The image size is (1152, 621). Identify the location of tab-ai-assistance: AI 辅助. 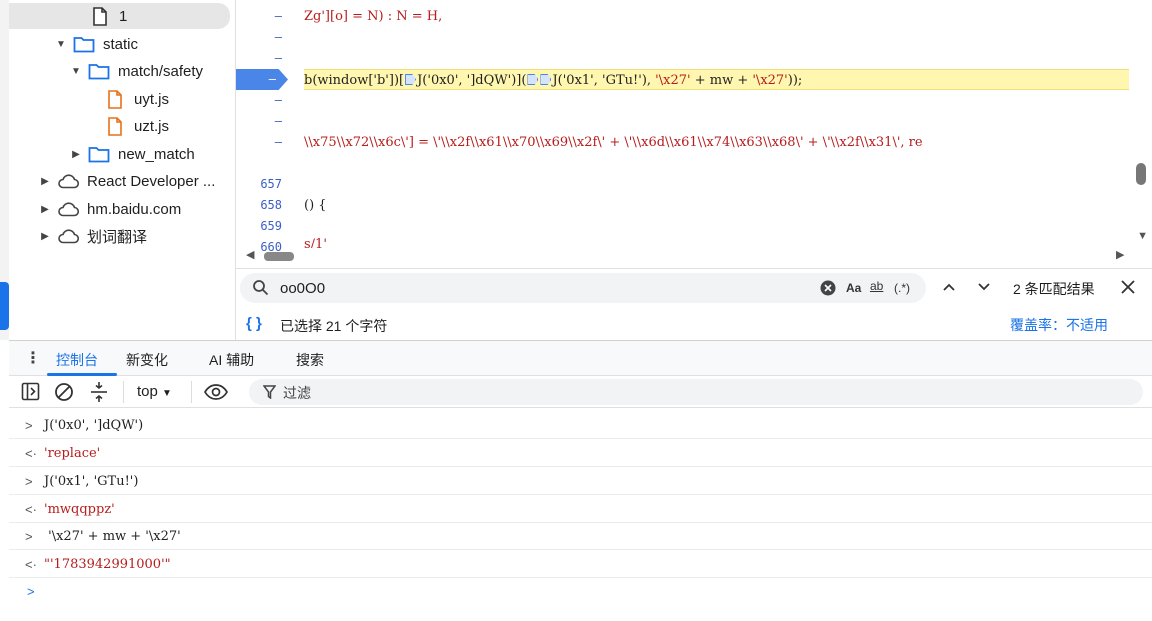
(231, 360).